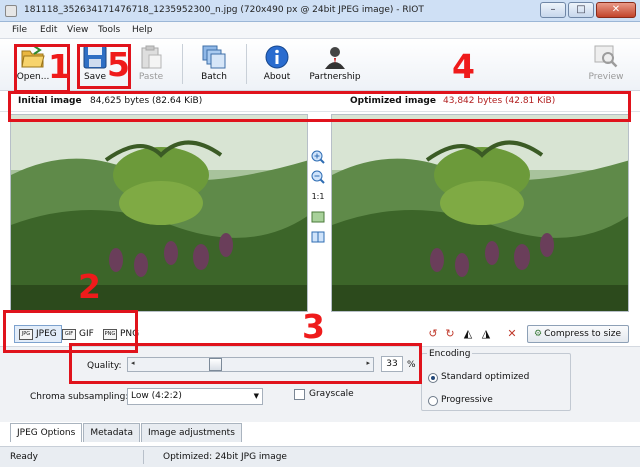  Describe the element at coordinates (109, 30) in the screenshot. I see `menu-tools: Tools` at that location.